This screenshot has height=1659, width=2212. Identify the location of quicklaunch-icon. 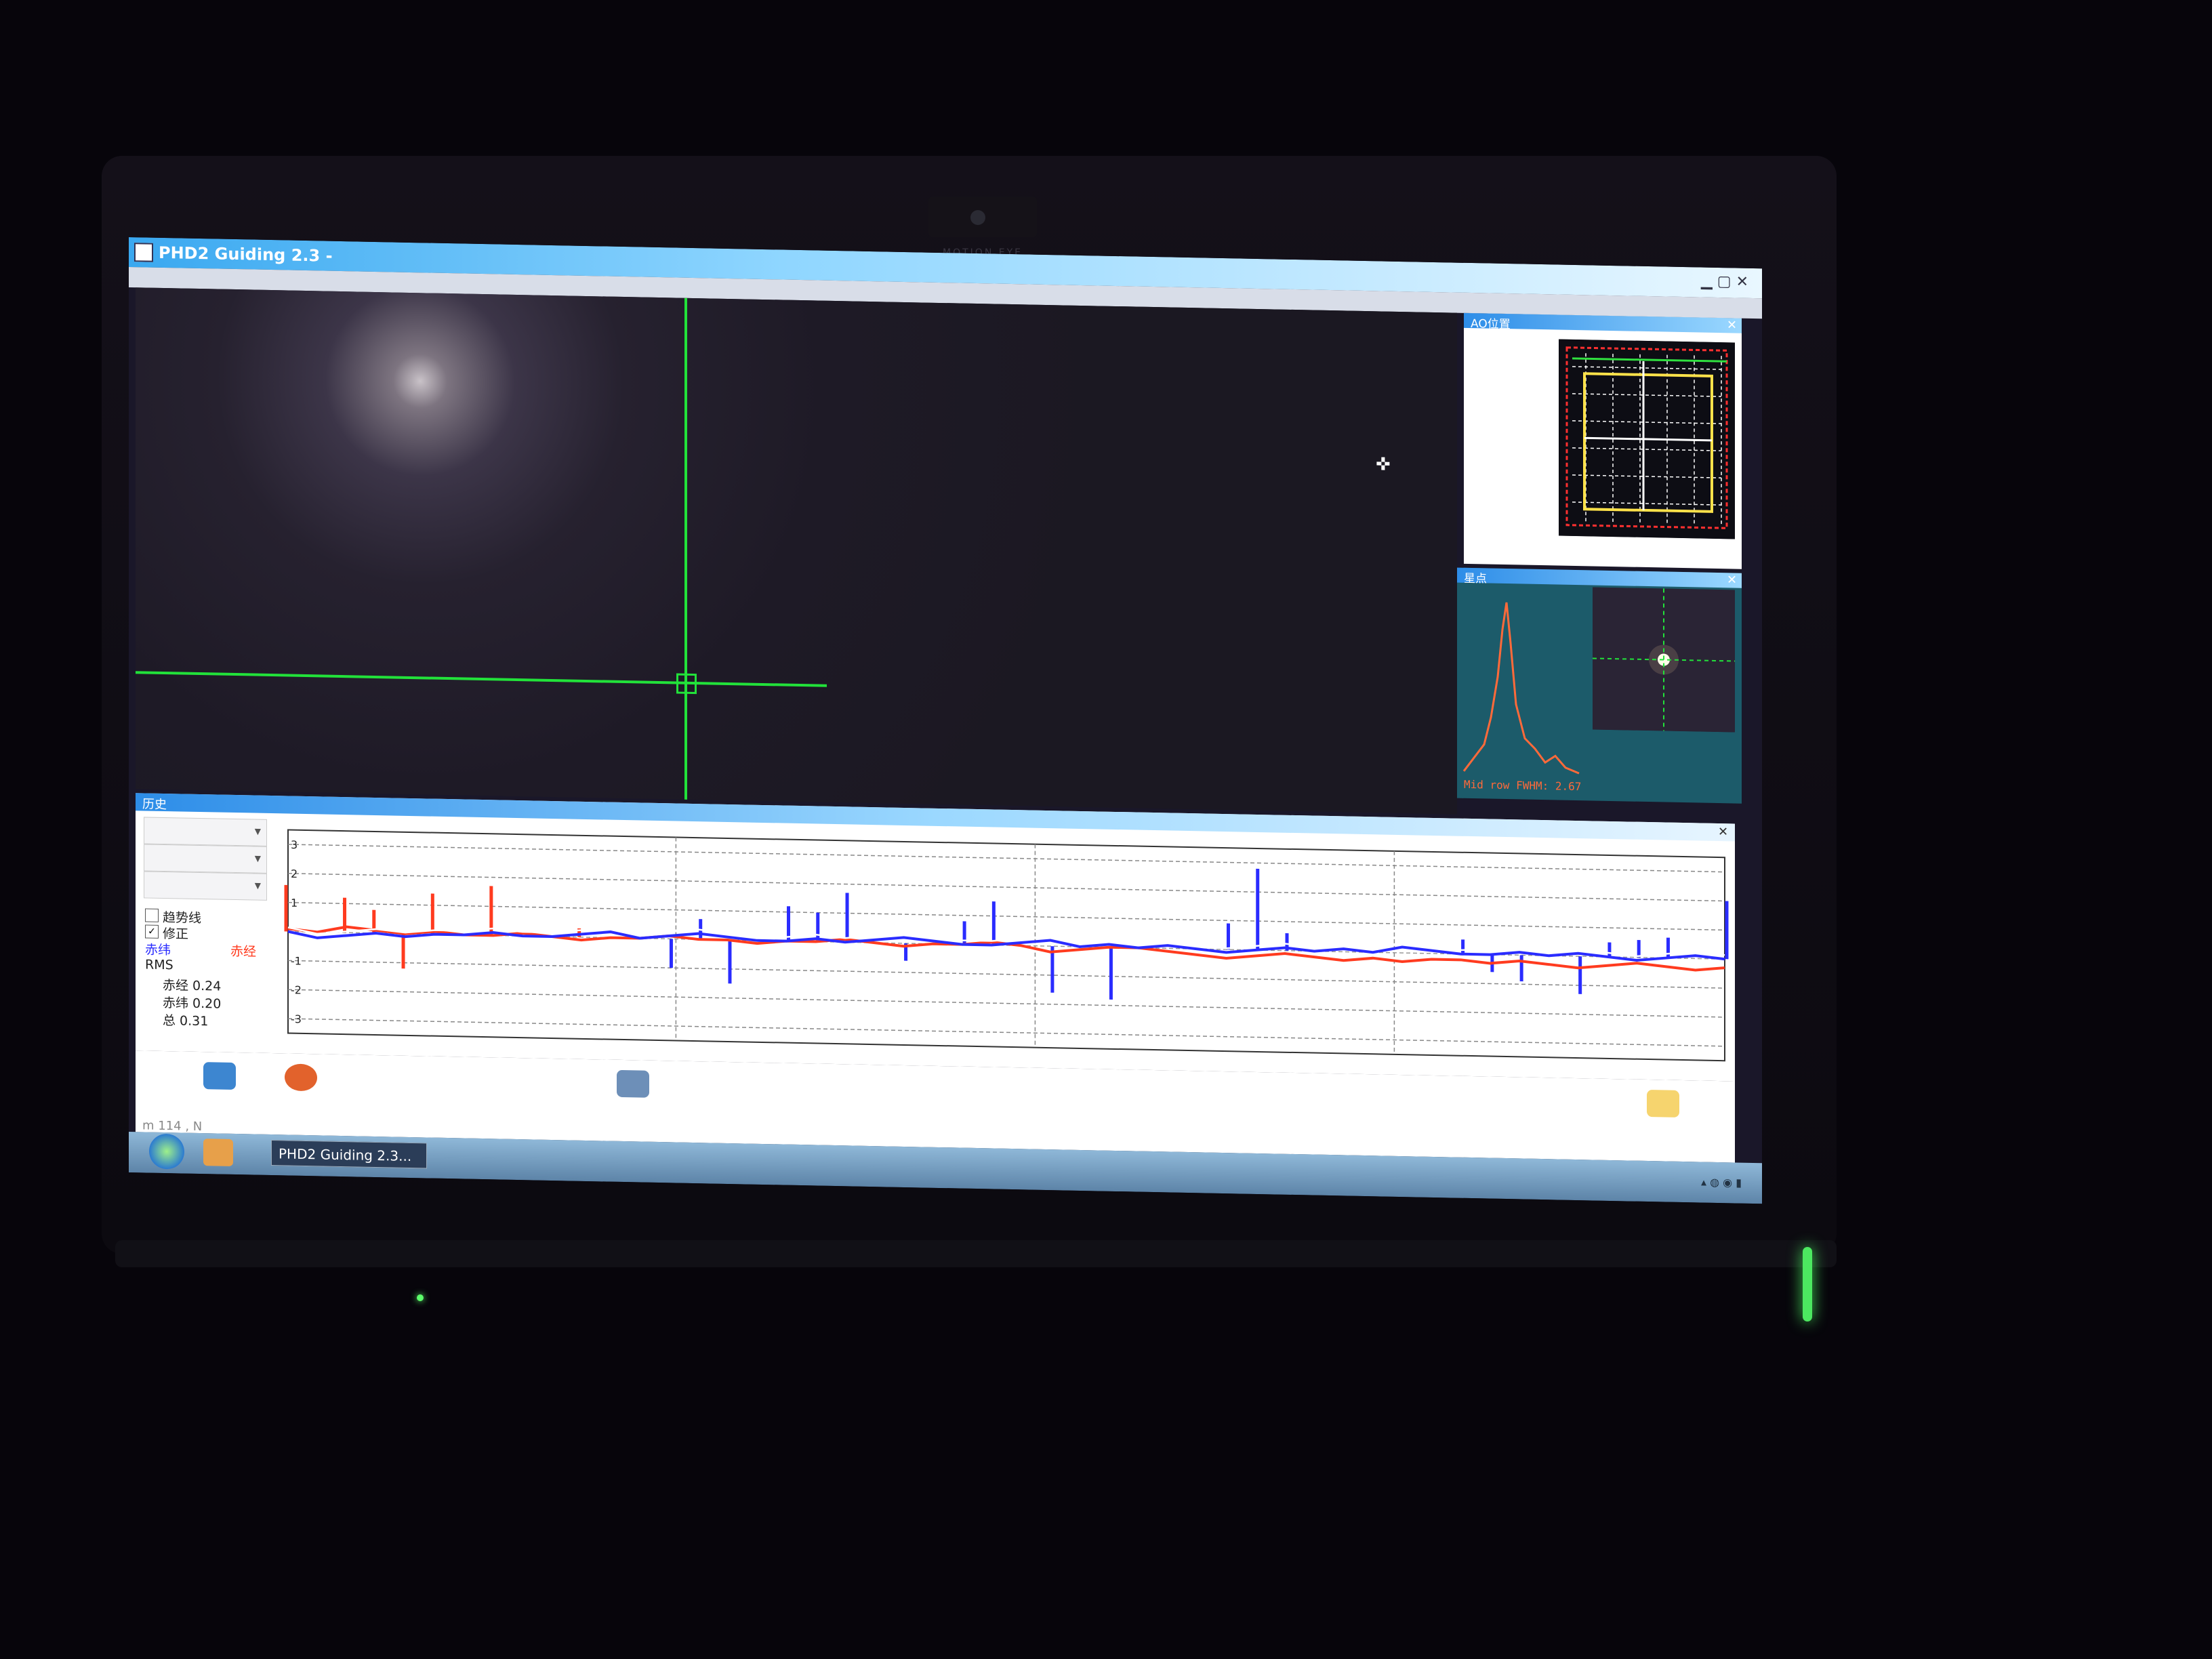
(218, 1152).